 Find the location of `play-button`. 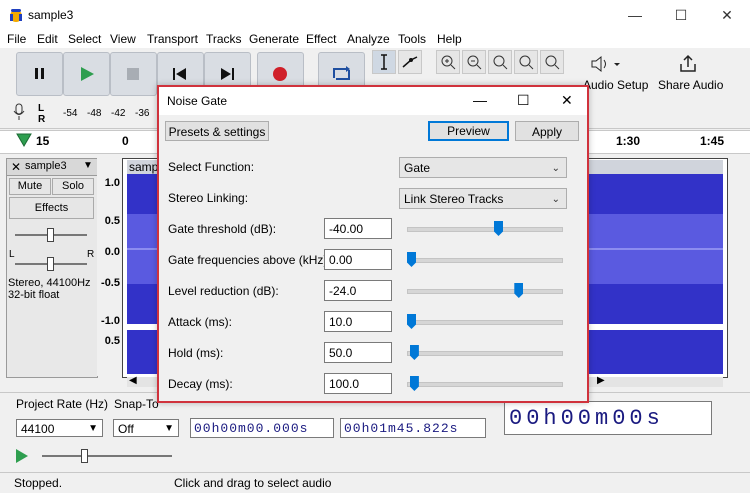

play-button is located at coordinates (86, 74).